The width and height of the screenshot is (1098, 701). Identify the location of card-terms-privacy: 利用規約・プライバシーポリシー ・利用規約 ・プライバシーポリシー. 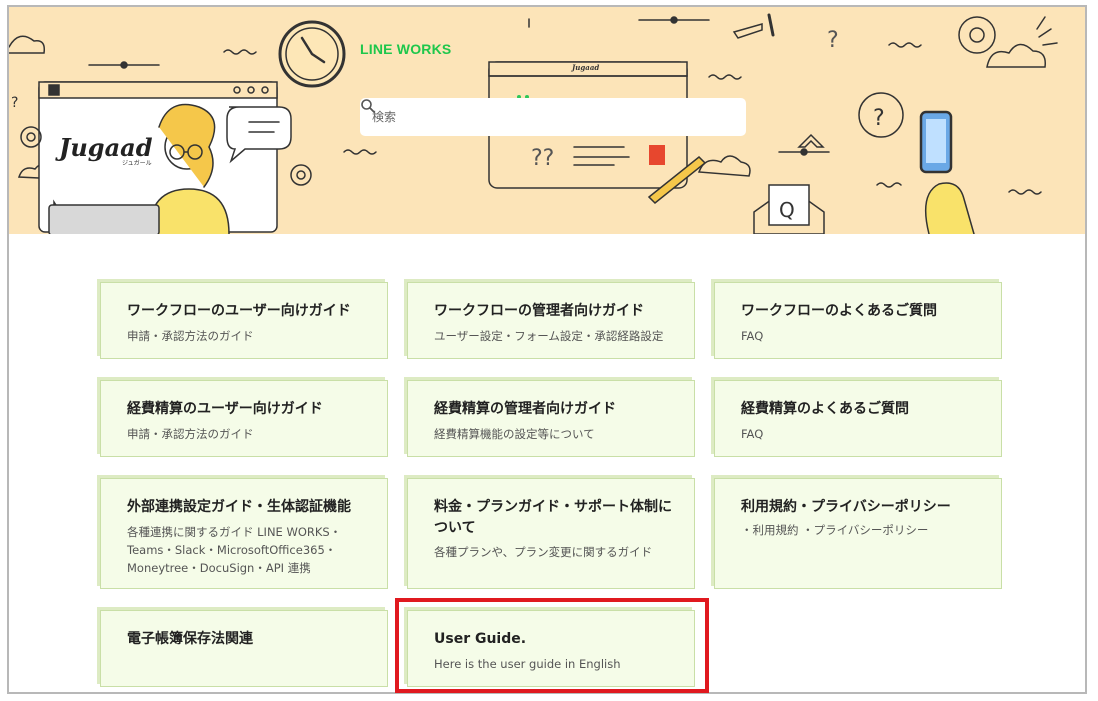
(858, 533).